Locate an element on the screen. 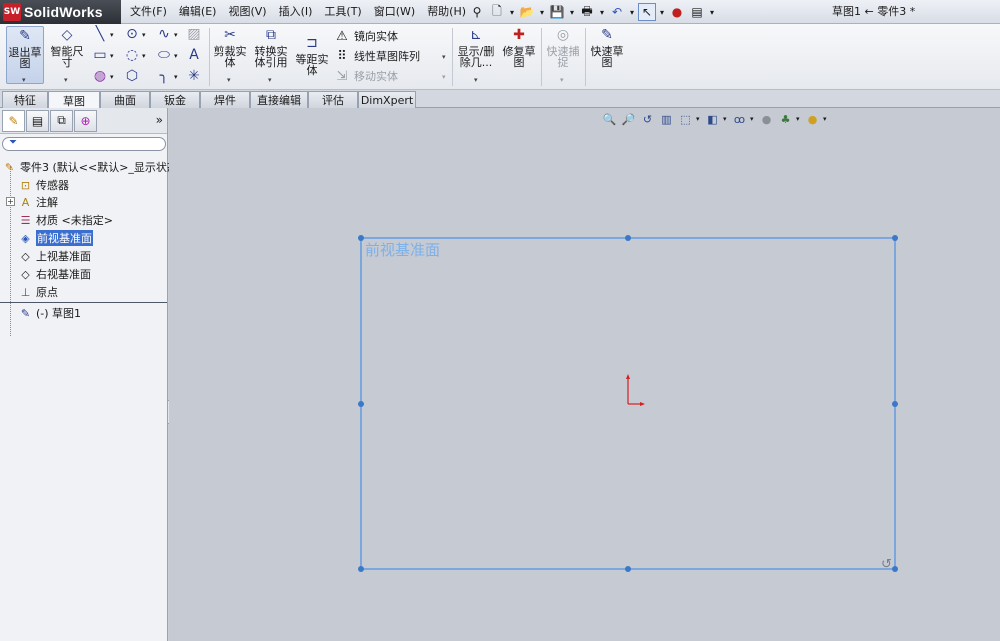  tree-item-right-plane: ◇ 右视基准面 is located at coordinates (54, 274).